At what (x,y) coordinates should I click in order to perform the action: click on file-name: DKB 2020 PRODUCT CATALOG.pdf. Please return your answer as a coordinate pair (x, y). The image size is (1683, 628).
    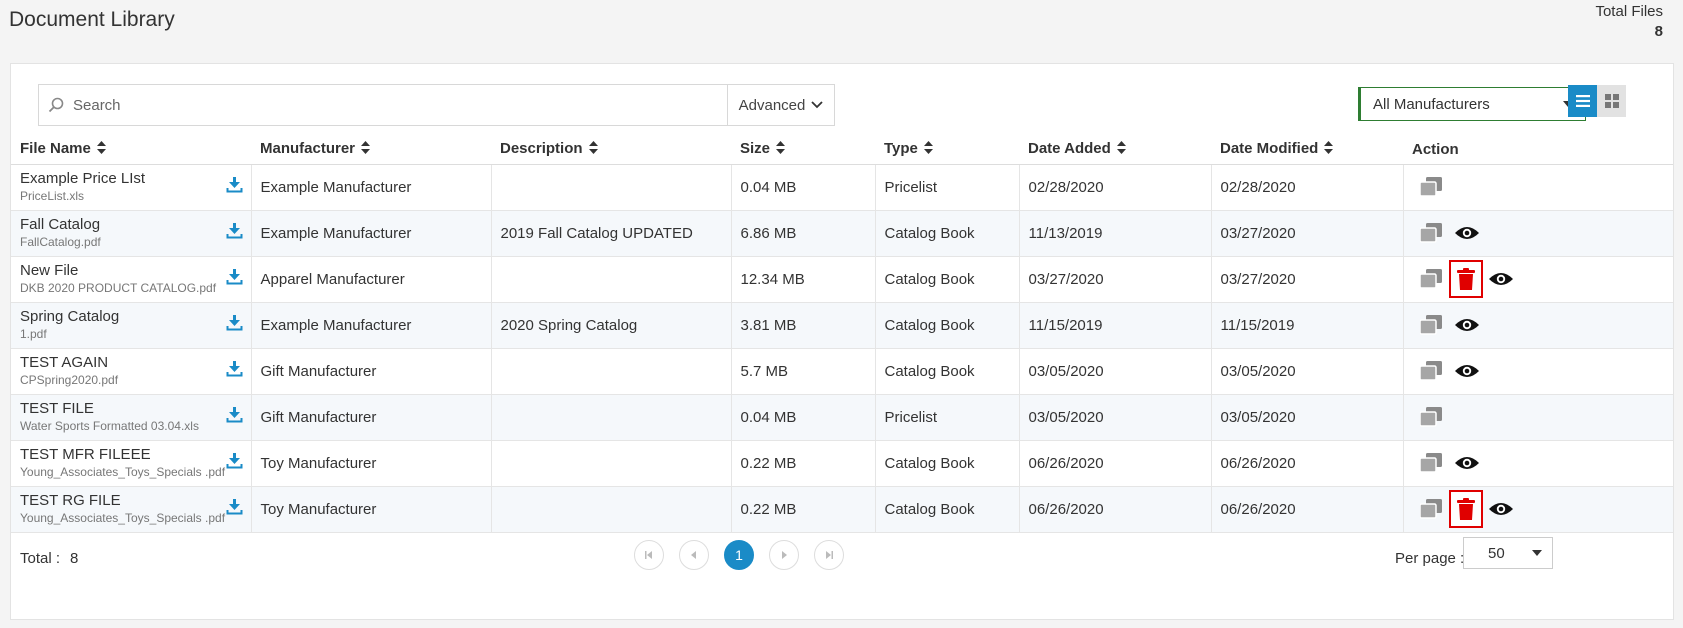
    Looking at the image, I should click on (118, 288).